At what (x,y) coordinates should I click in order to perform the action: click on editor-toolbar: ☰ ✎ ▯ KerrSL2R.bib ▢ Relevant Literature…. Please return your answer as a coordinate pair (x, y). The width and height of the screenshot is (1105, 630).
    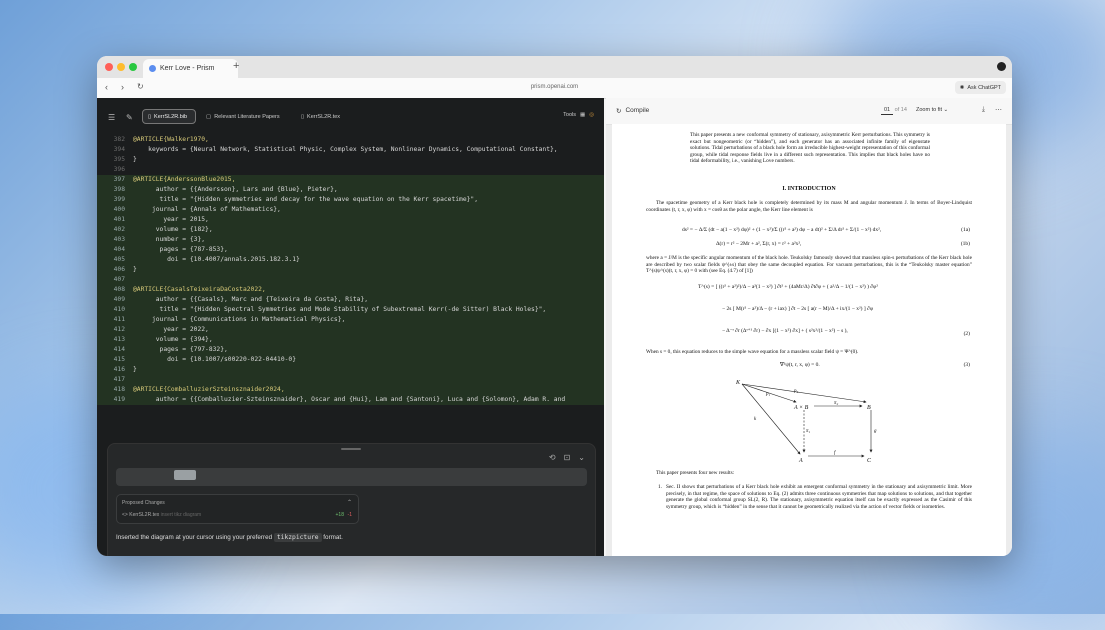
    Looking at the image, I should click on (350, 116).